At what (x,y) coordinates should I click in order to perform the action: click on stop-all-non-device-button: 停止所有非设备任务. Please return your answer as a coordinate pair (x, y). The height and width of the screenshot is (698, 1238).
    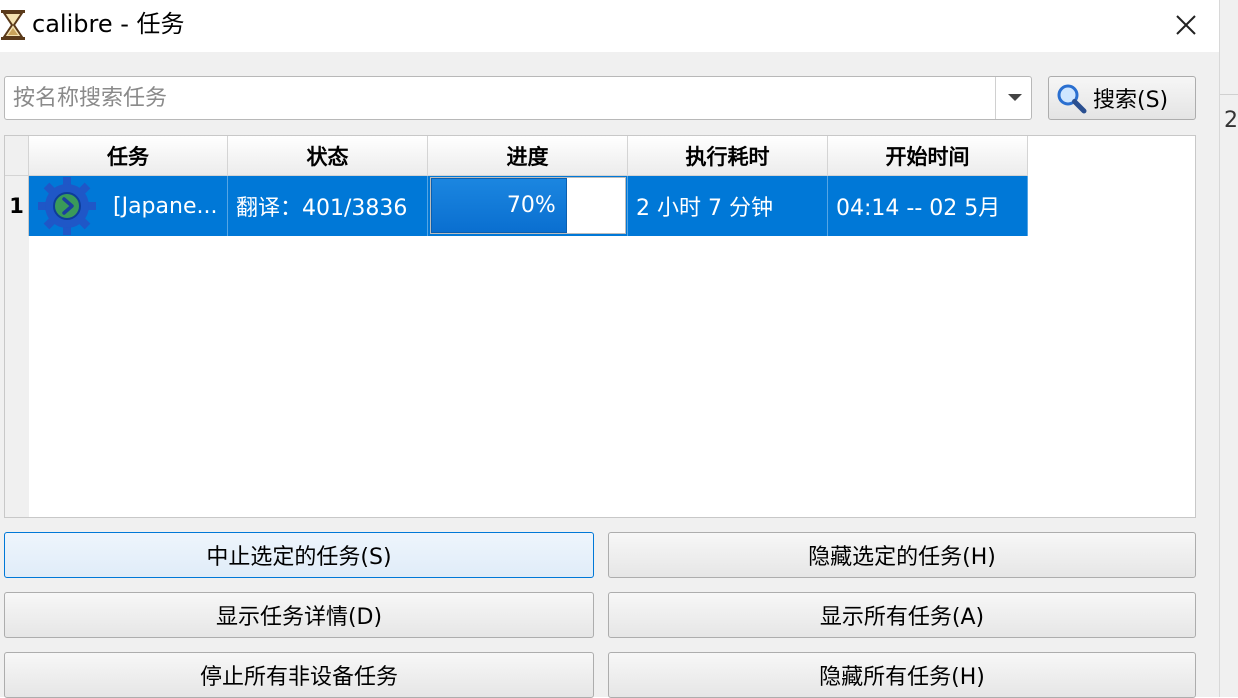
    Looking at the image, I should click on (299, 675).